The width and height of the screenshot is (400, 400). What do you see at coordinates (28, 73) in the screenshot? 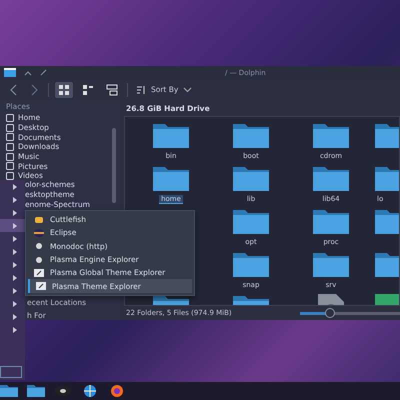
I see `caret-up-icon` at bounding box center [28, 73].